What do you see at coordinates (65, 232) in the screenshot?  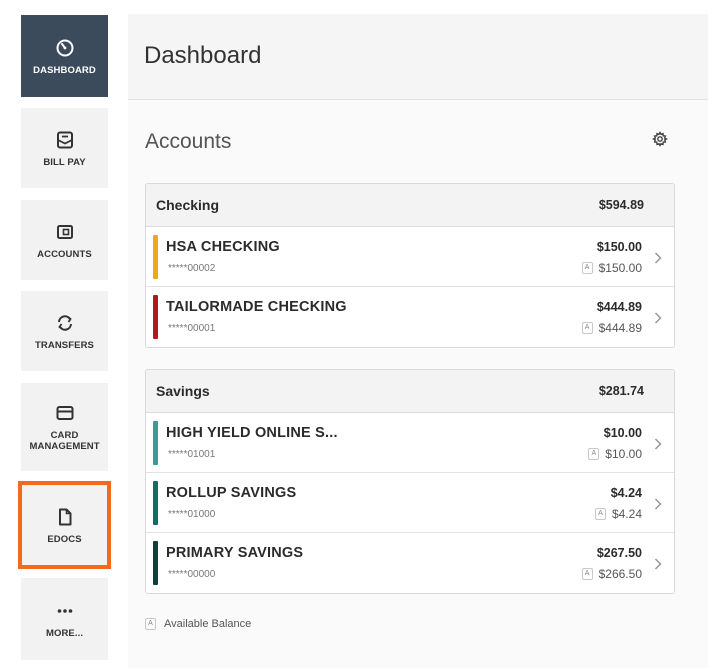 I see `wallet-icon` at bounding box center [65, 232].